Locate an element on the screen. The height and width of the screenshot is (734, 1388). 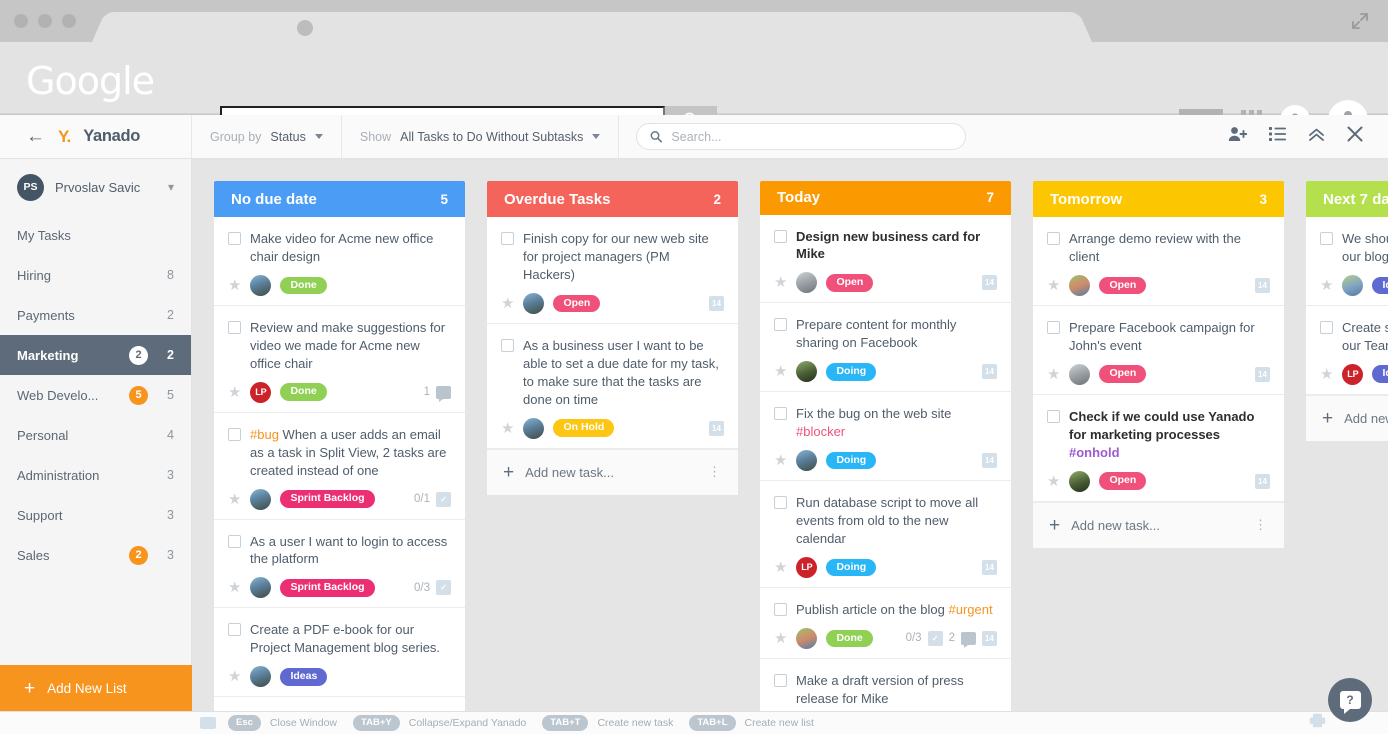
sidebar-user: PS Prvoslav Savic ▾ is located at coordinates (95, 187).